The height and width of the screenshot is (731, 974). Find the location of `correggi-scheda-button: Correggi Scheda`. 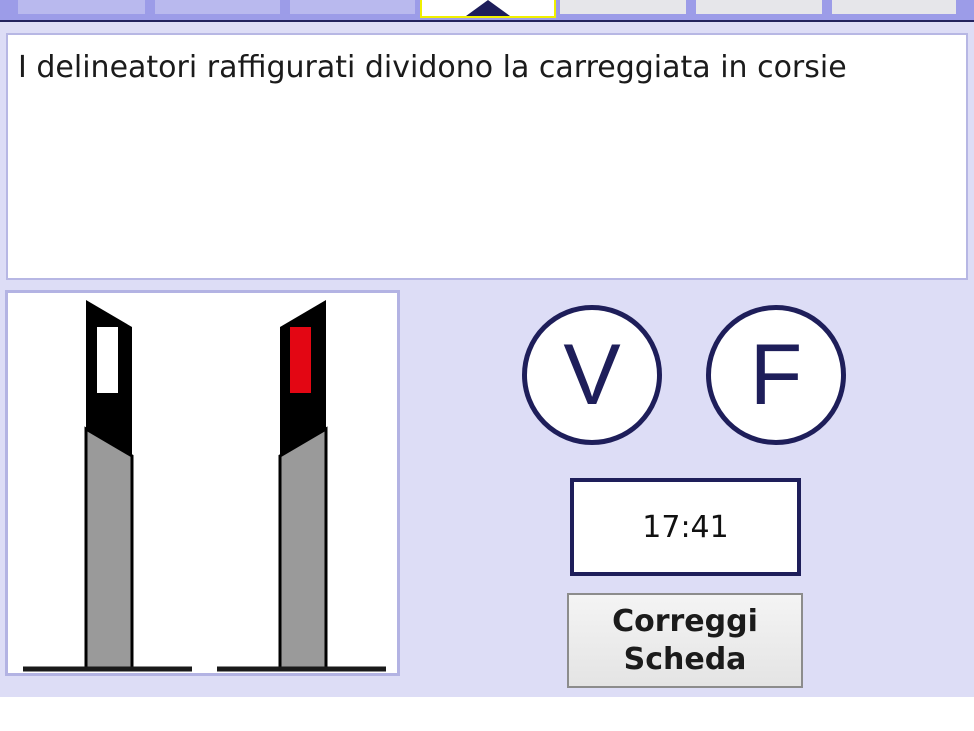

correggi-scheda-button: Correggi Scheda is located at coordinates (685, 640).